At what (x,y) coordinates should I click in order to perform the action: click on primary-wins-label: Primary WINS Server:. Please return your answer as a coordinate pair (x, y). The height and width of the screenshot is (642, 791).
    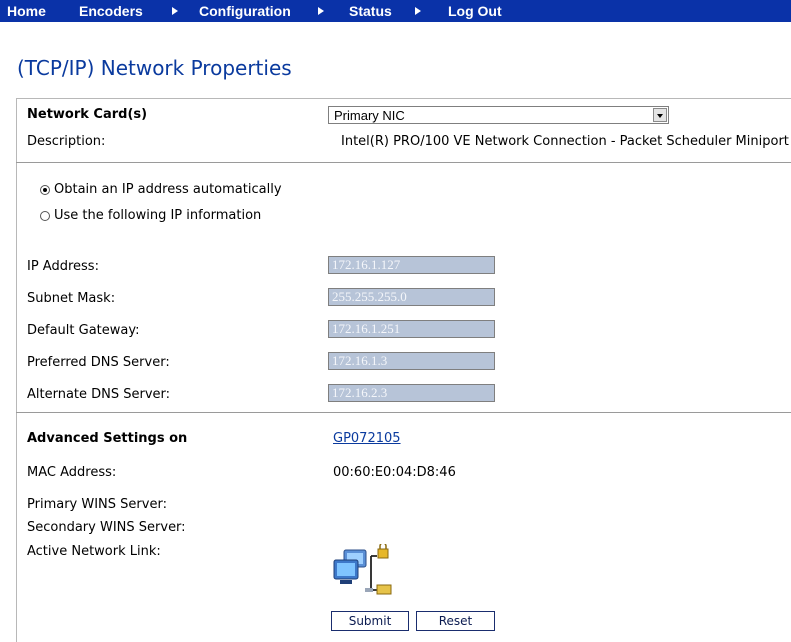
    Looking at the image, I should click on (97, 504).